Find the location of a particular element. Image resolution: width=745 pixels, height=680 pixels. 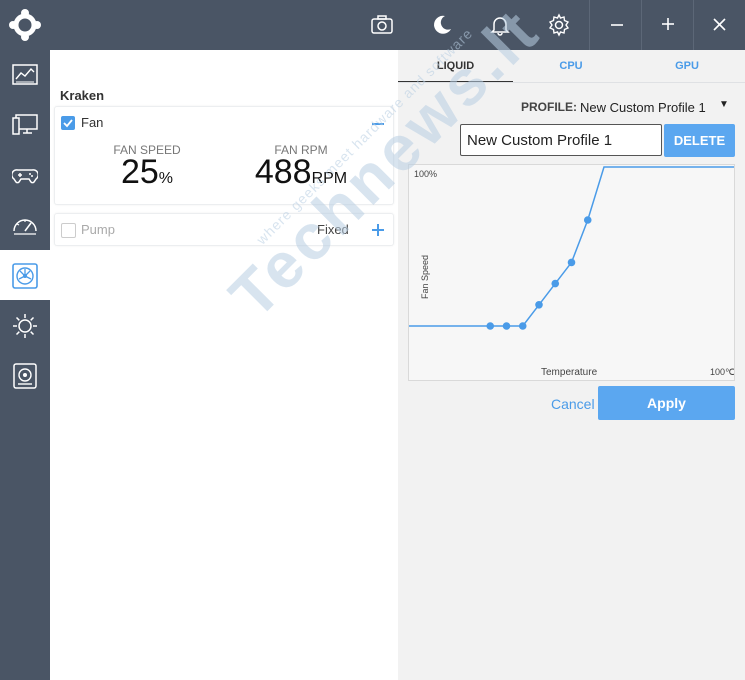

dashboard-icon is located at coordinates (25, 74).